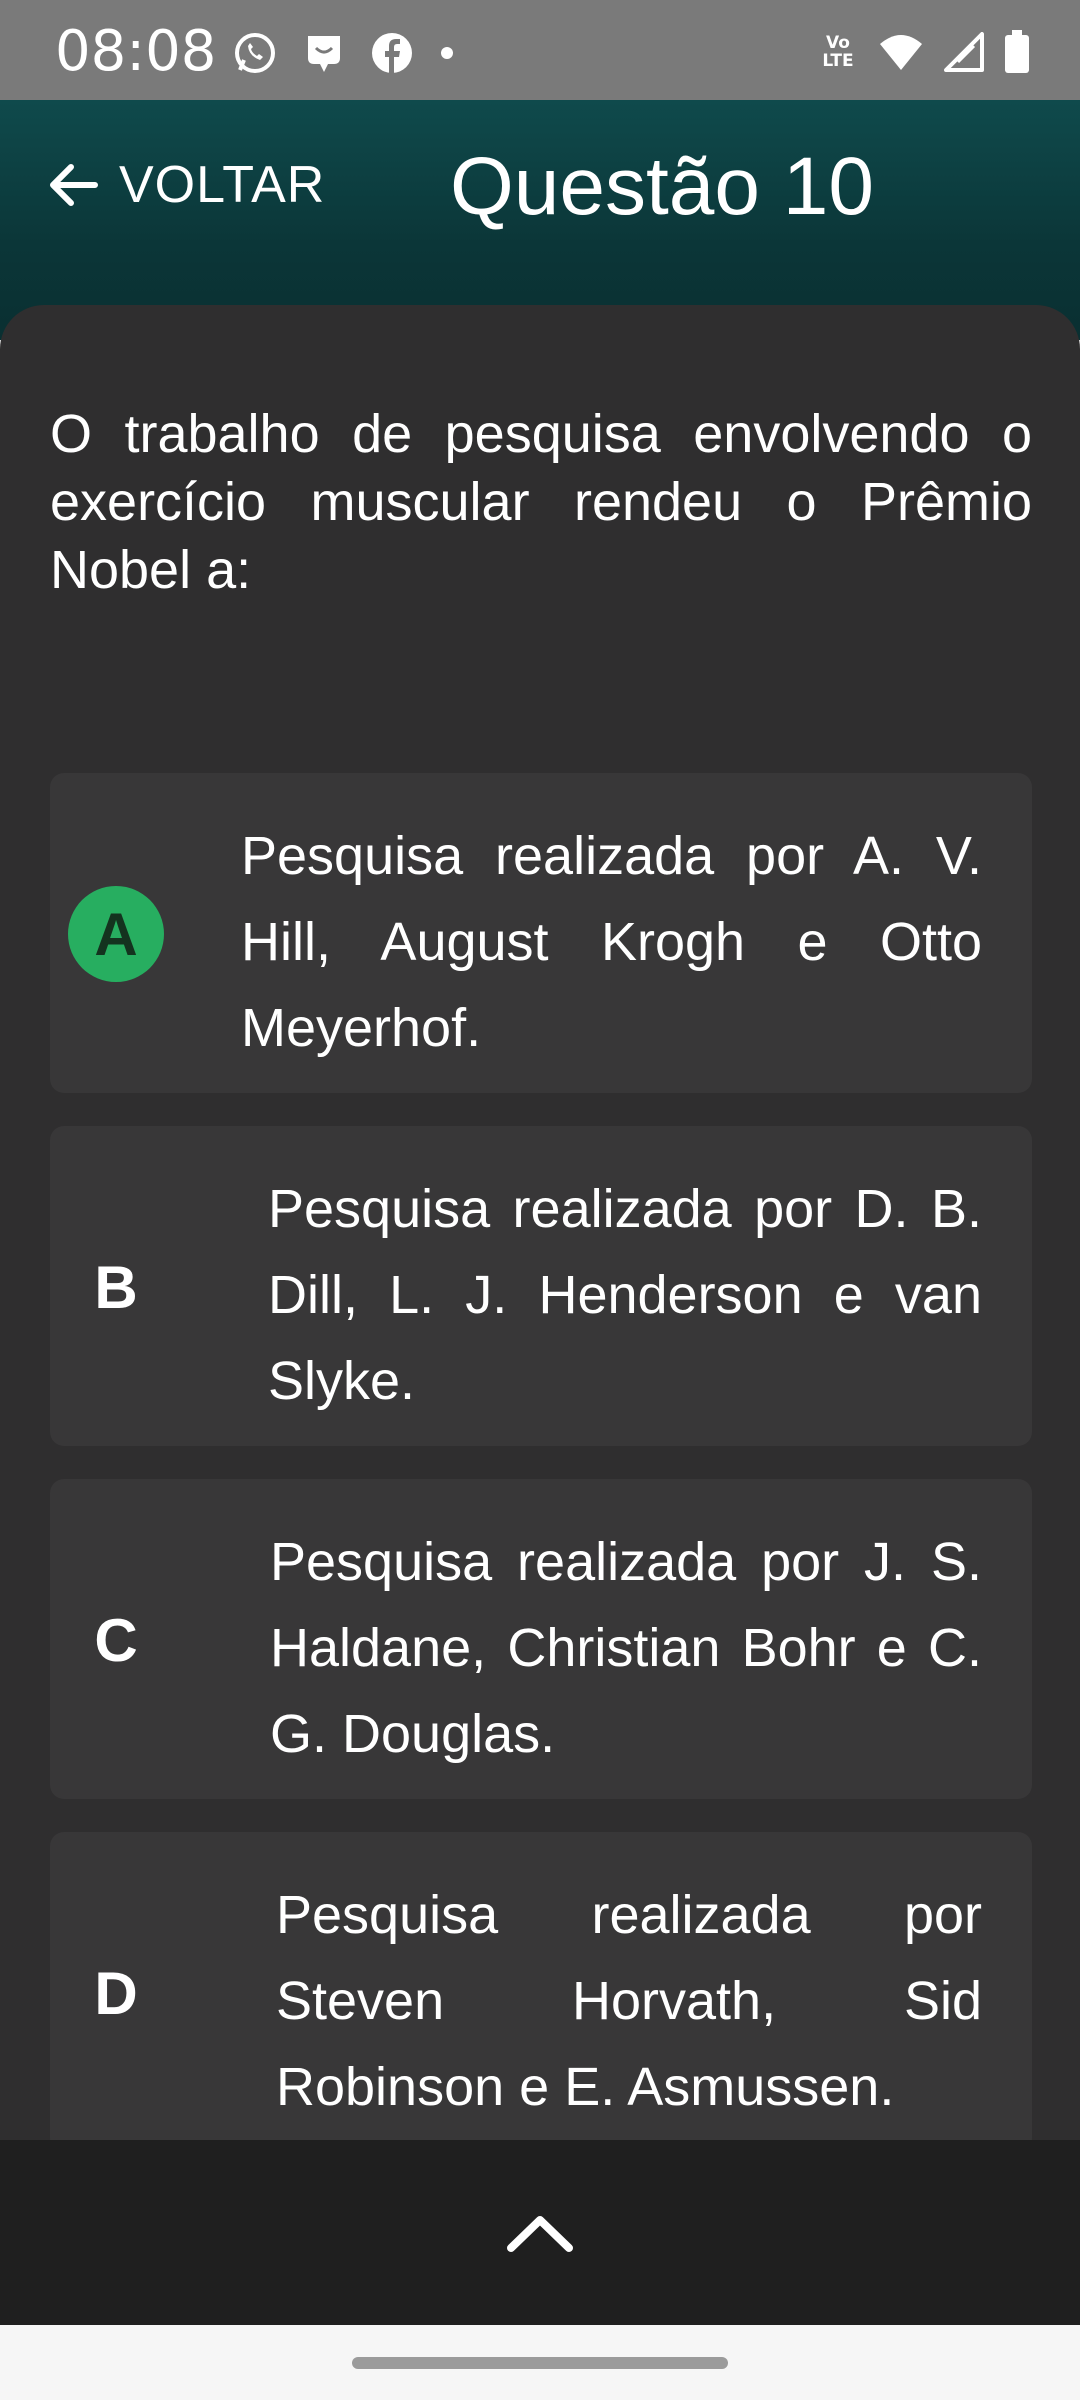  What do you see at coordinates (116, 1640) in the screenshot?
I see `option-letter-c: C` at bounding box center [116, 1640].